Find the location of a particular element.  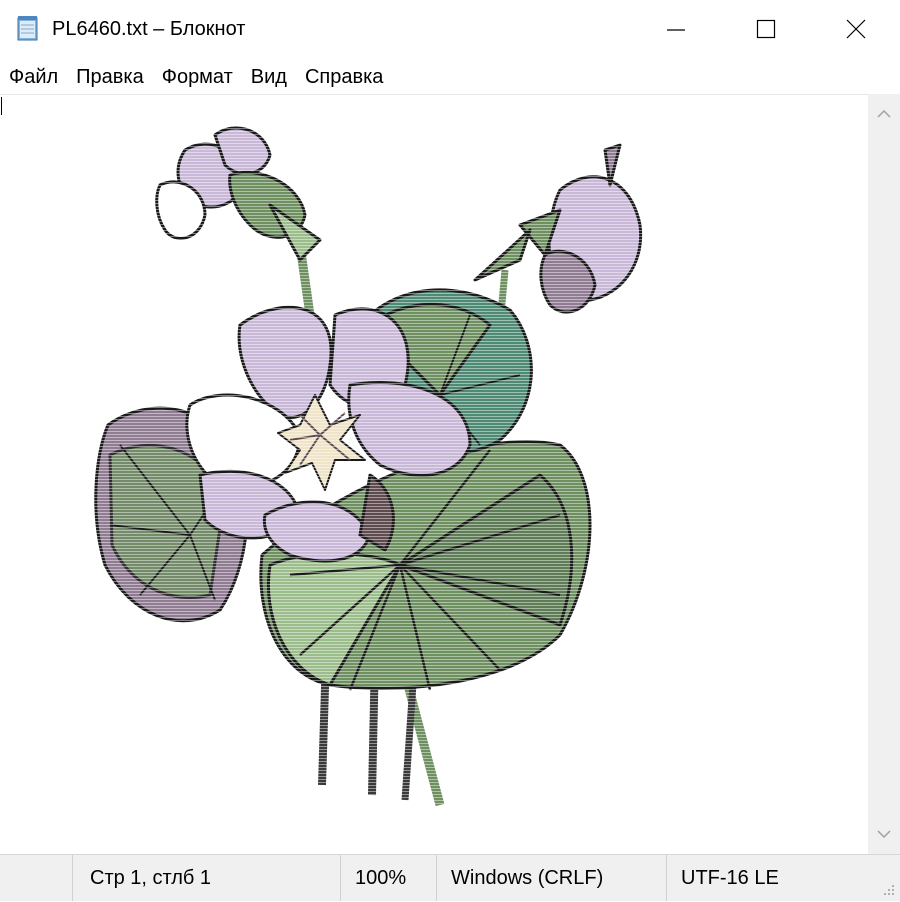

status-zoom: 100% is located at coordinates (388, 878).